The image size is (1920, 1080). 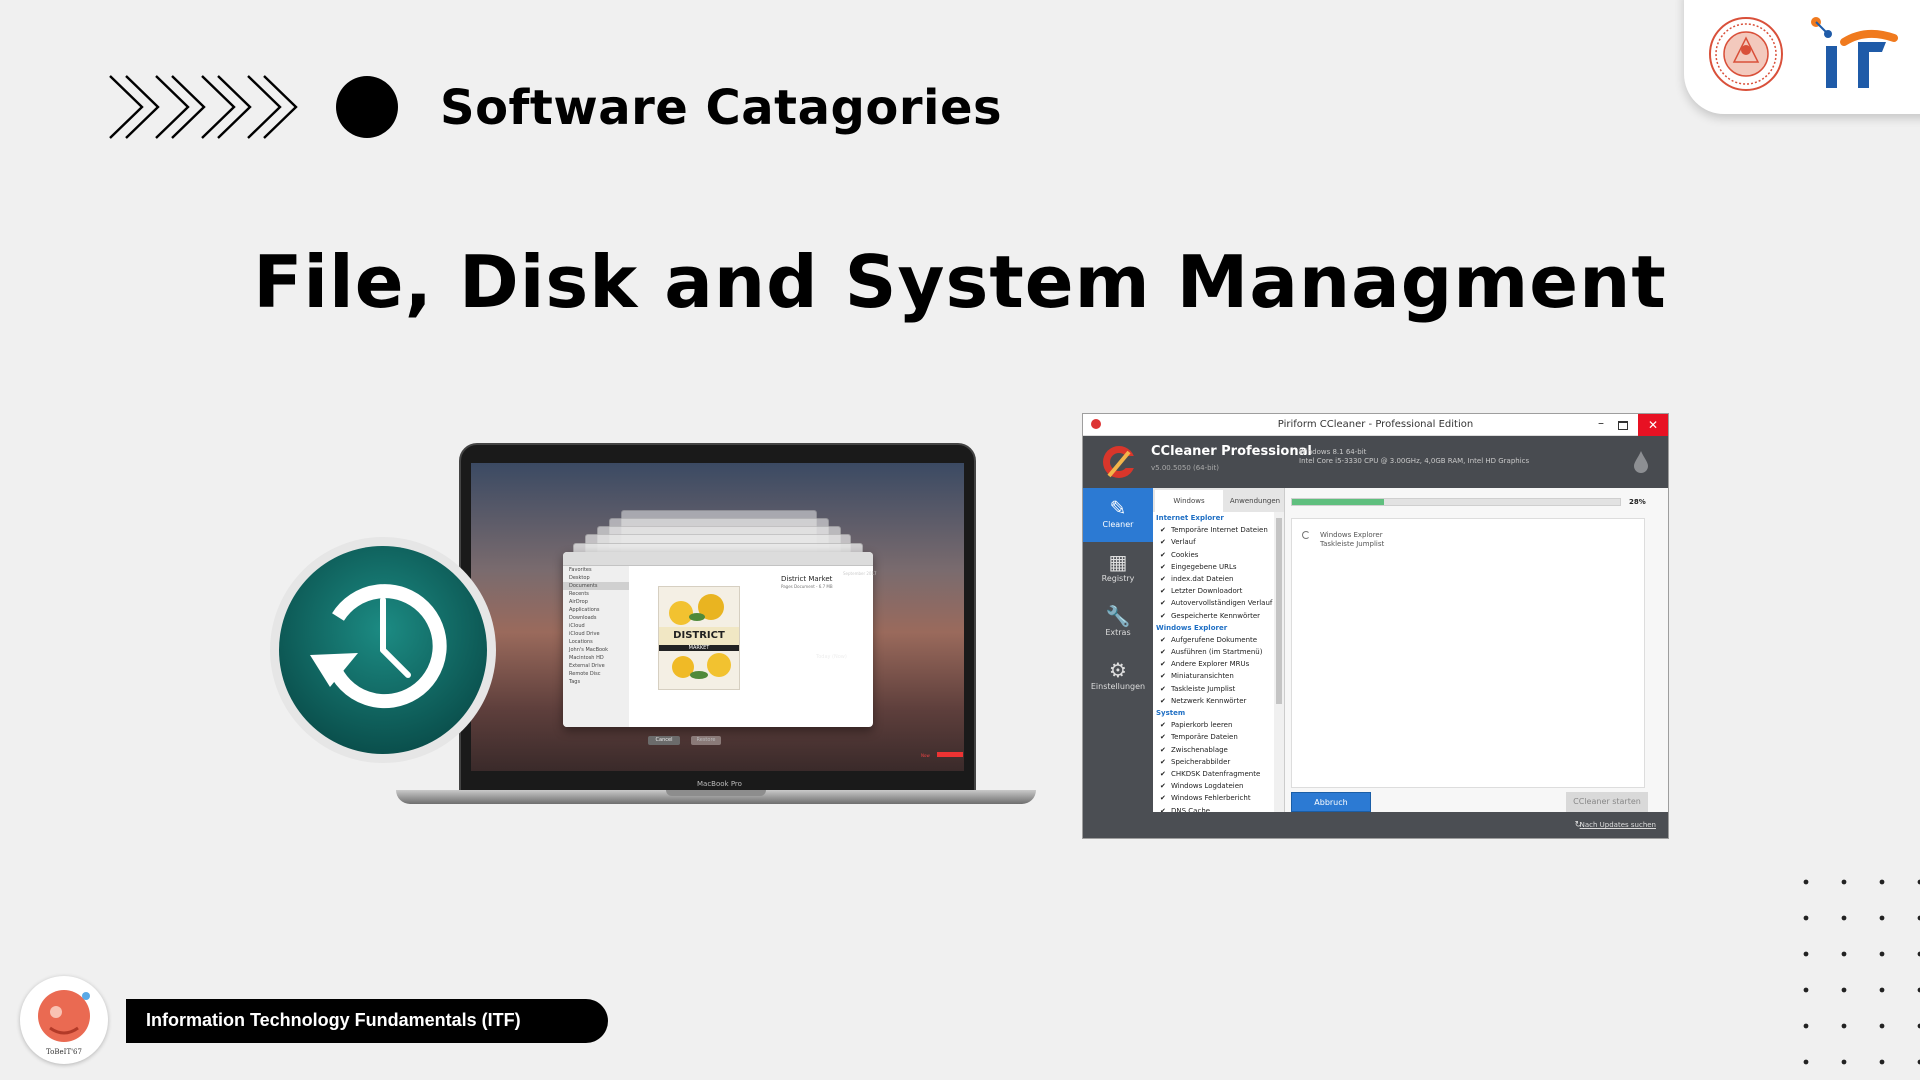 I want to click on nav-registry: ▦ Registry, so click(x=1118, y=569).